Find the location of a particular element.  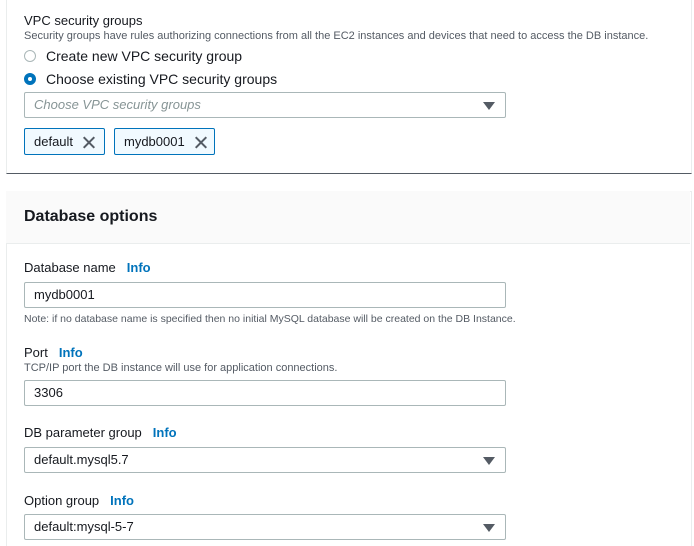

token-label: mydb0001 is located at coordinates (154, 141).